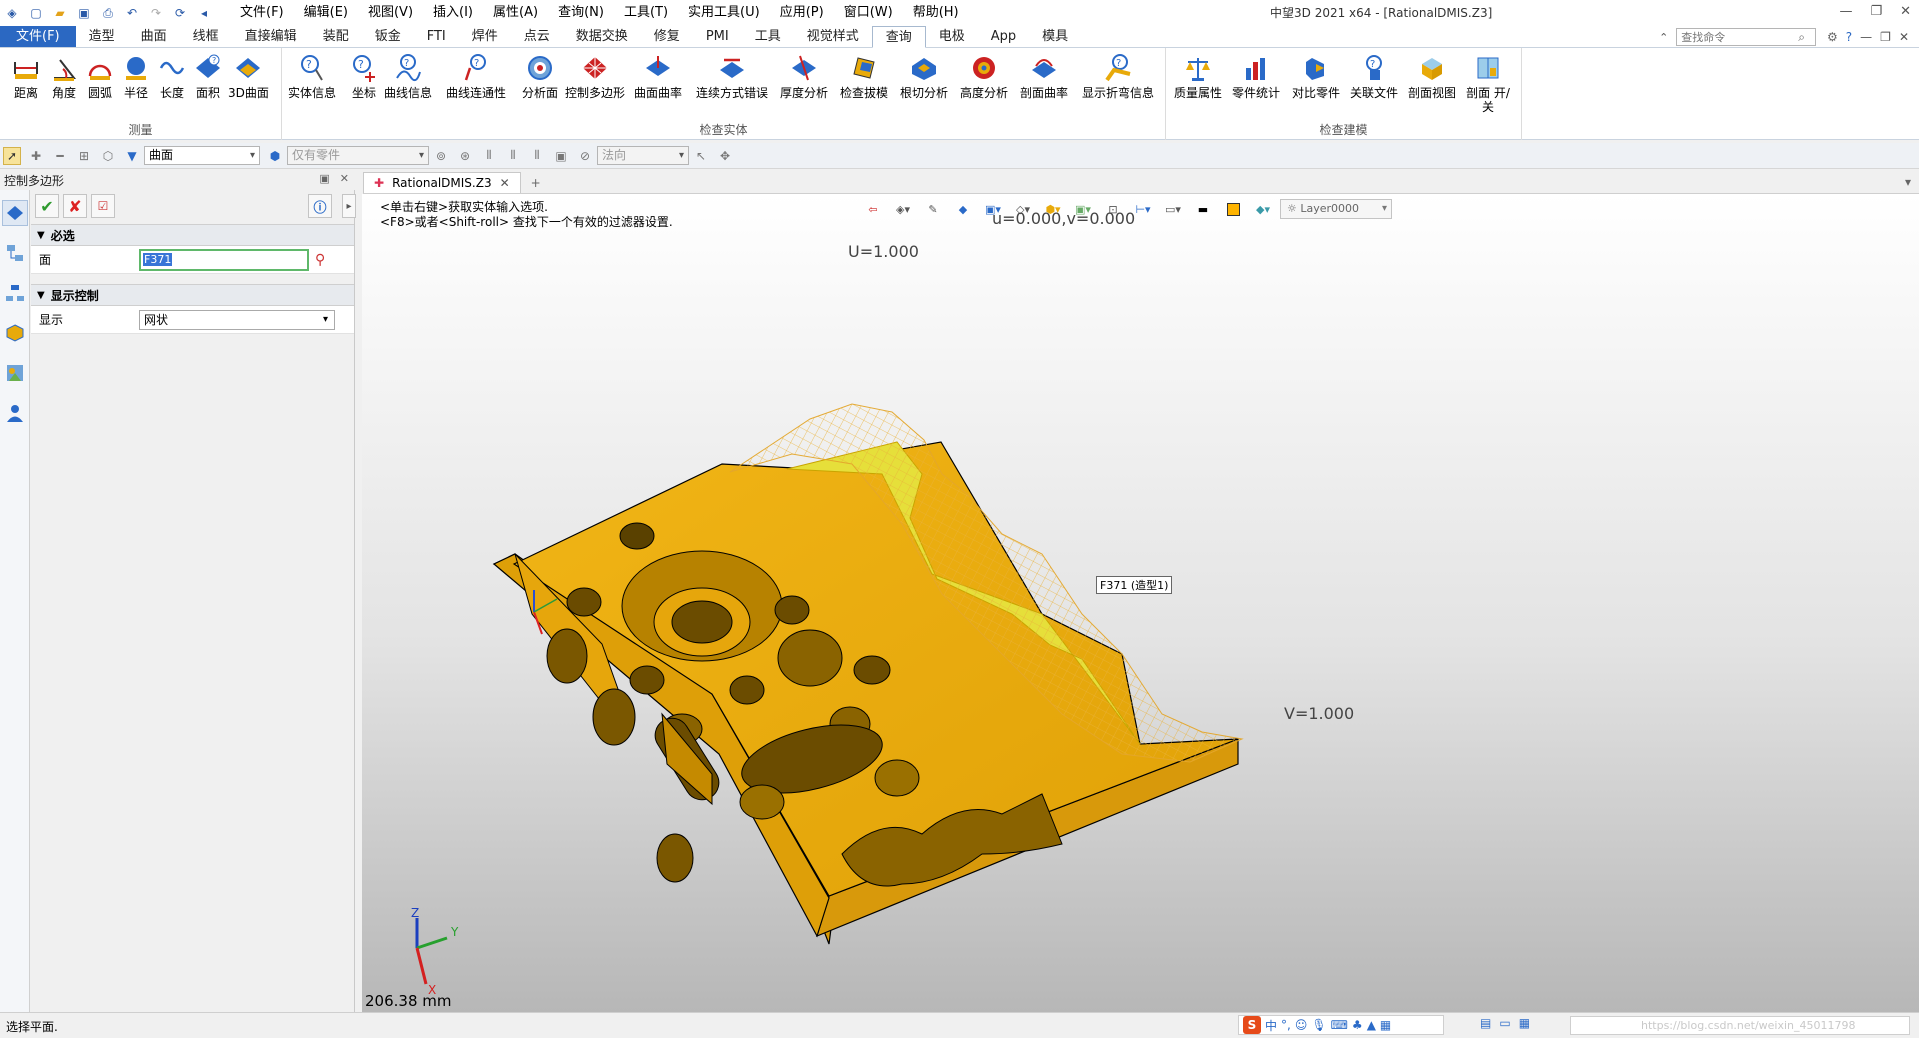 The height and width of the screenshot is (1038, 1919). Describe the element at coordinates (15, 333) in the screenshot. I see `parts-library-icon` at that location.